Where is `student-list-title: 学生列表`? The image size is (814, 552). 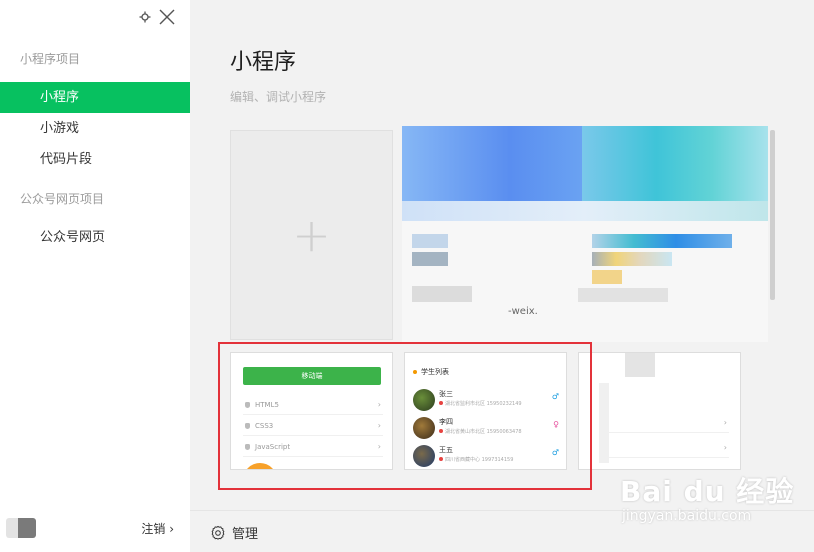
student-list-title: 学生列表 is located at coordinates (431, 372).